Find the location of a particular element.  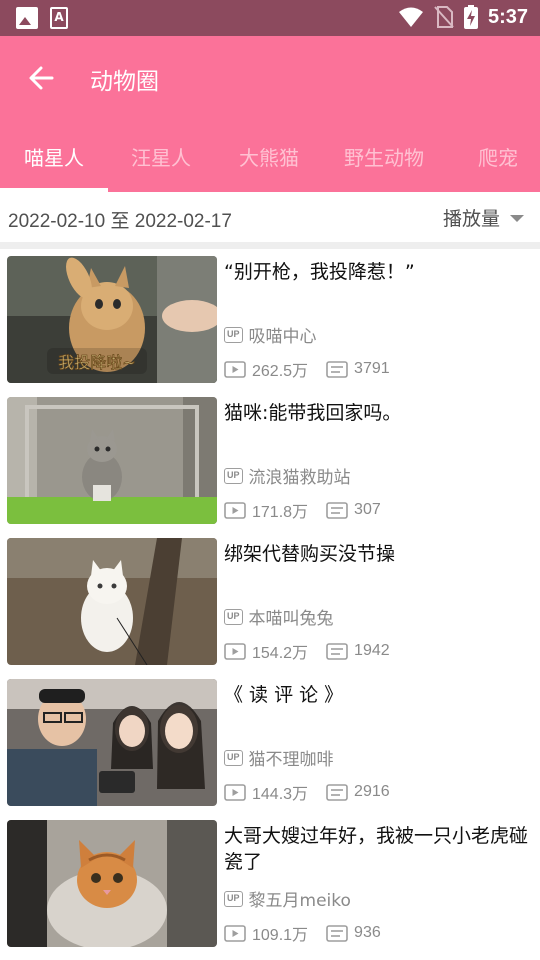

people-reading-thumbnail is located at coordinates (112, 742).